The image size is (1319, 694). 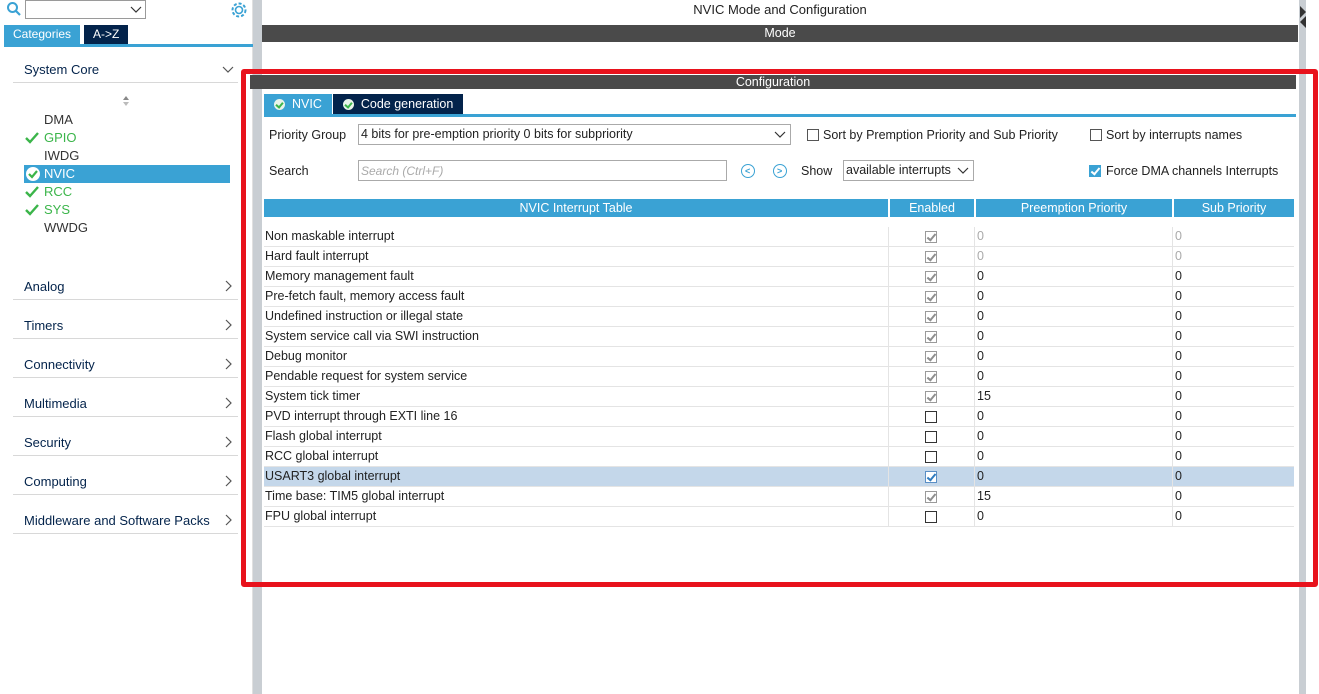 What do you see at coordinates (779, 517) in the screenshot?
I see `table-row: FPU global interrupt 0 0` at bounding box center [779, 517].